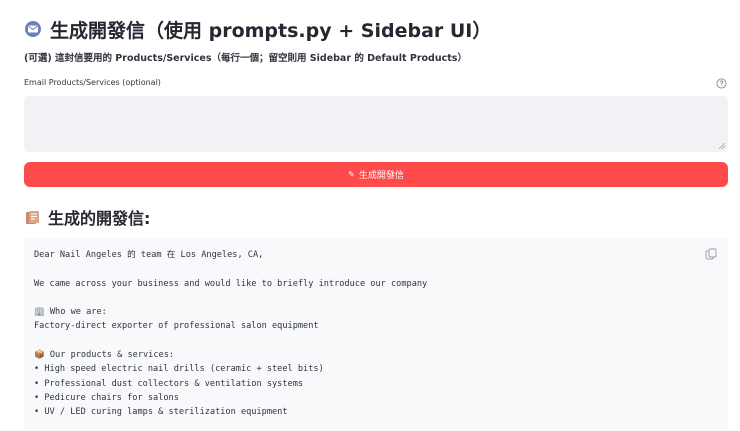 Image resolution: width=740 pixels, height=431 pixels. What do you see at coordinates (721, 83) in the screenshot?
I see `help-icon` at bounding box center [721, 83].